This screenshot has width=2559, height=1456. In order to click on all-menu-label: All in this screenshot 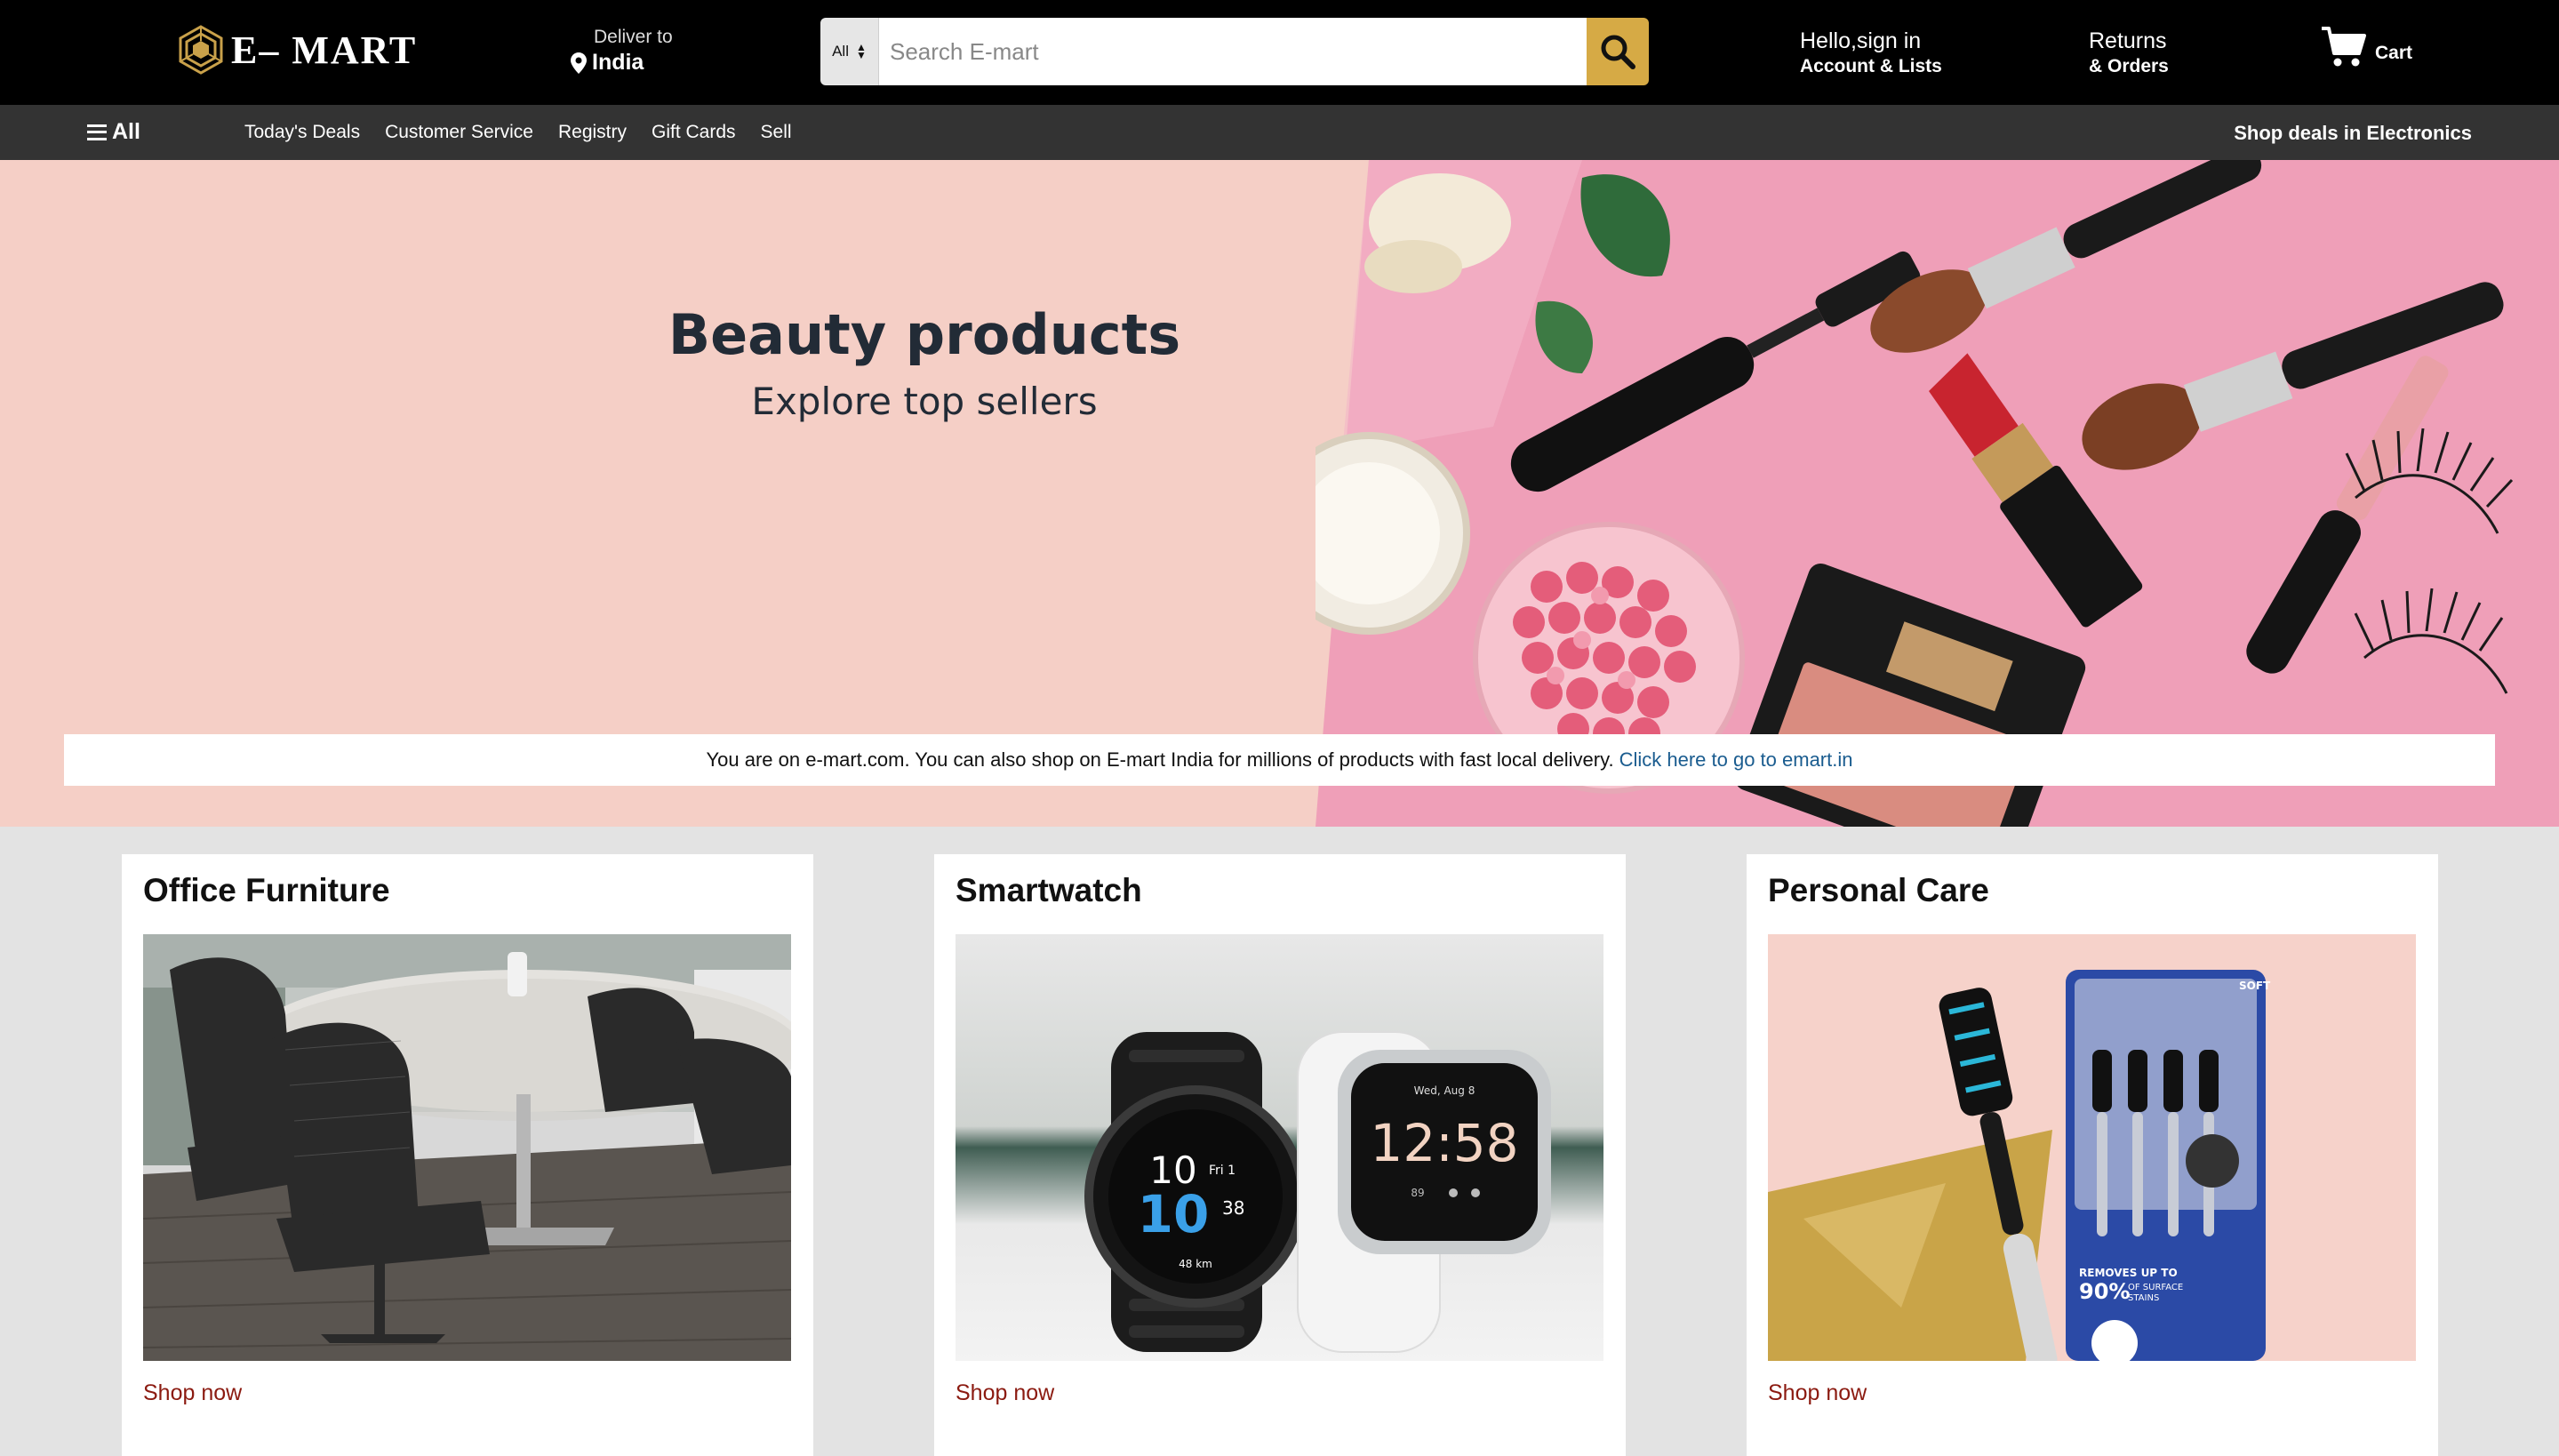, I will do `click(126, 131)`.